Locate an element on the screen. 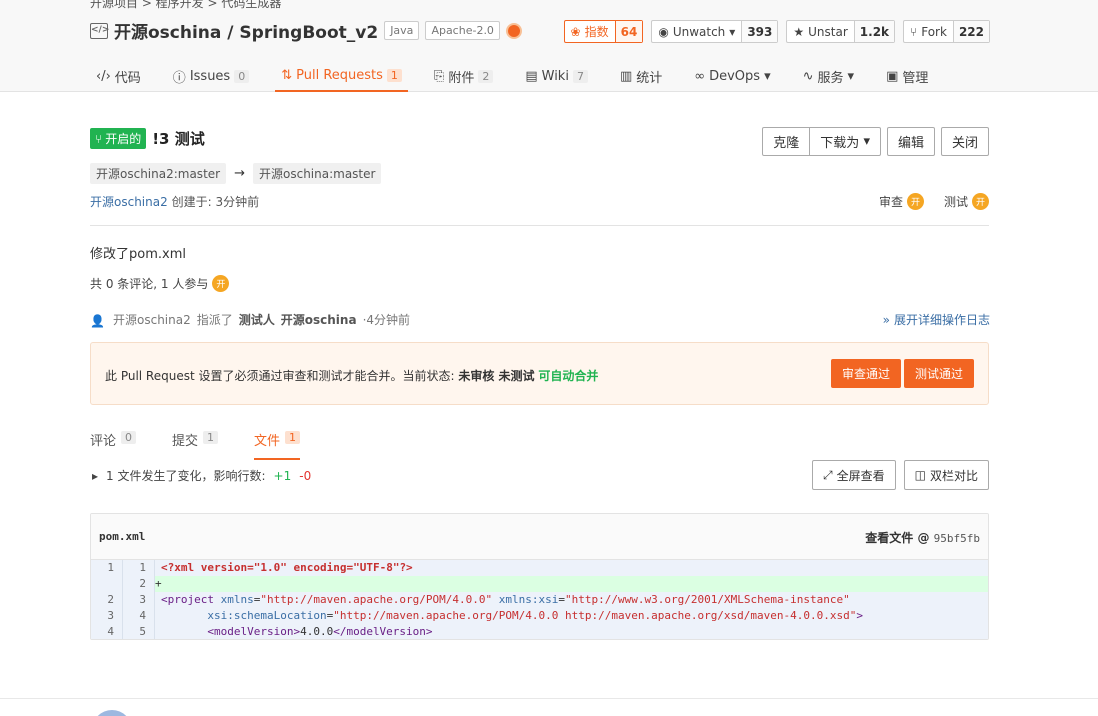  diff-line-added: 2 + is located at coordinates (539, 584).